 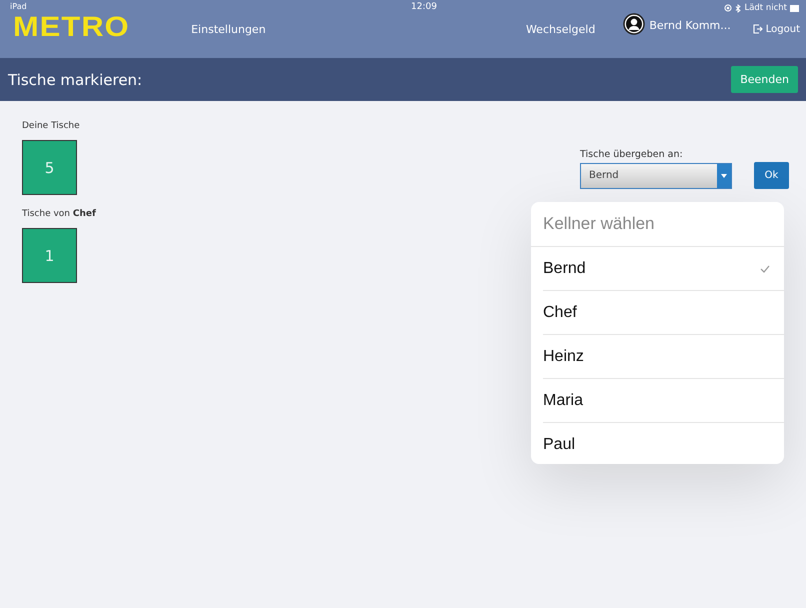 What do you see at coordinates (632, 154) in the screenshot?
I see `transfer-label: Tische übergeben an:` at bounding box center [632, 154].